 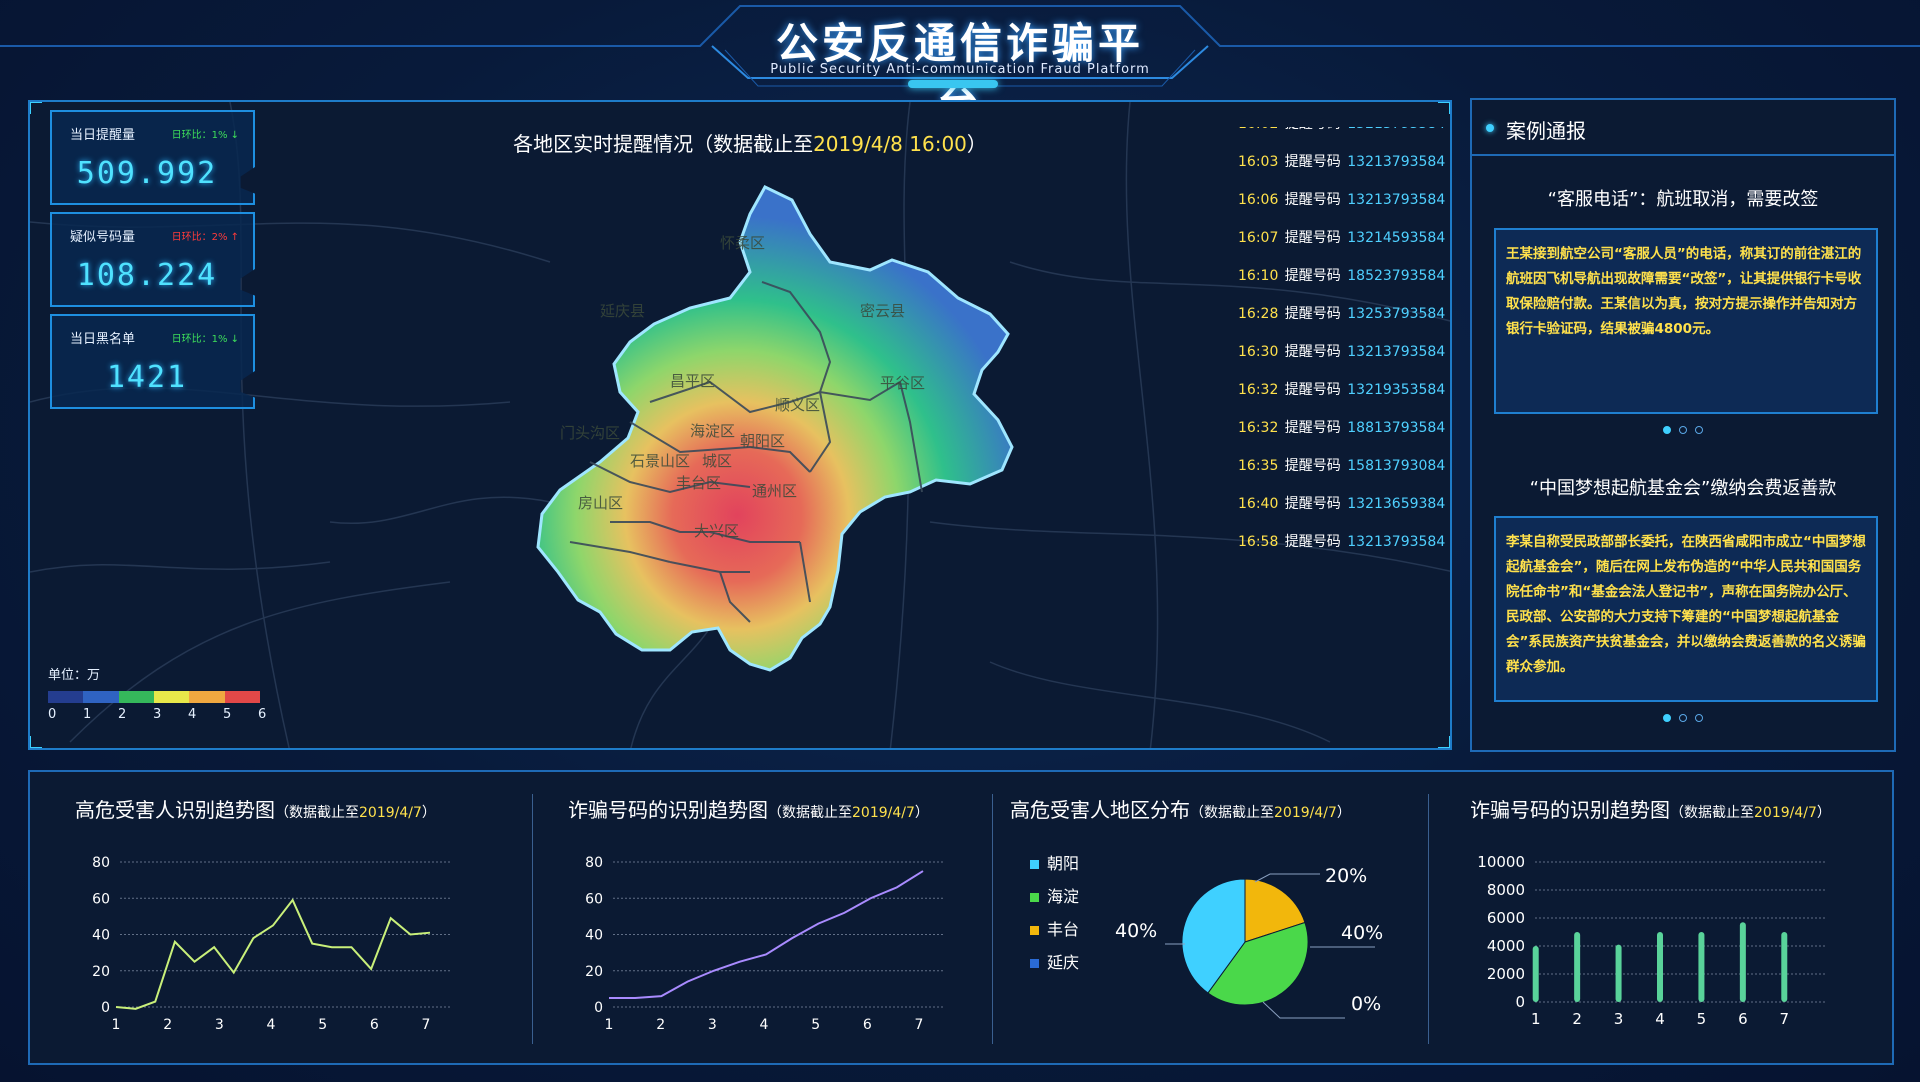 I want to click on chart-title: 高危受害人识别趋势图（数据截止至2019/4/7）, so click(x=255, y=808).